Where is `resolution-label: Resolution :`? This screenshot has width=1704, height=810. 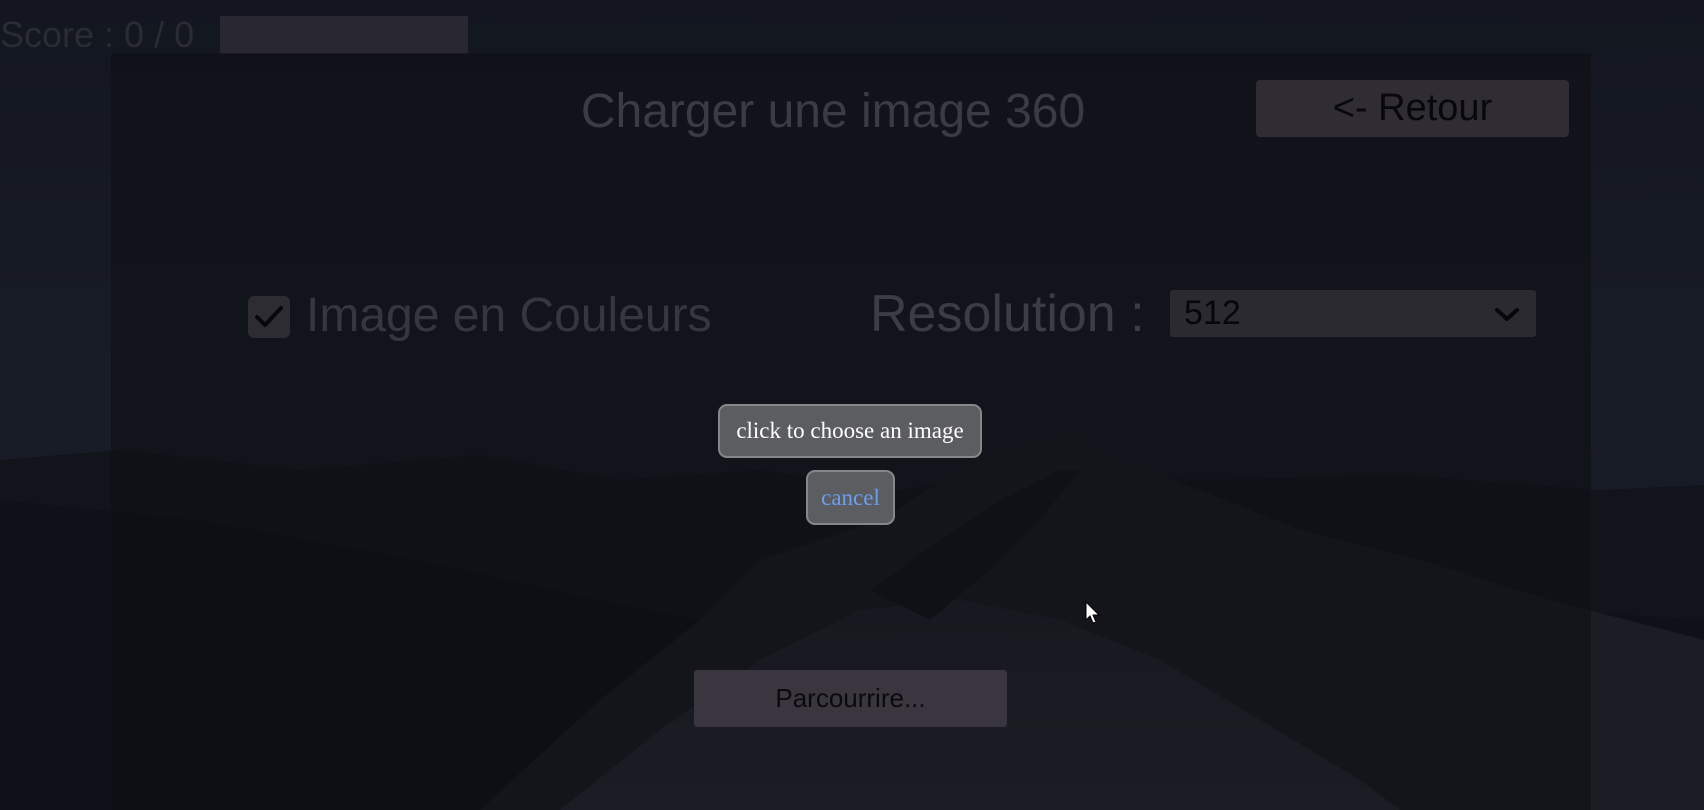 resolution-label: Resolution : is located at coordinates (1007, 314).